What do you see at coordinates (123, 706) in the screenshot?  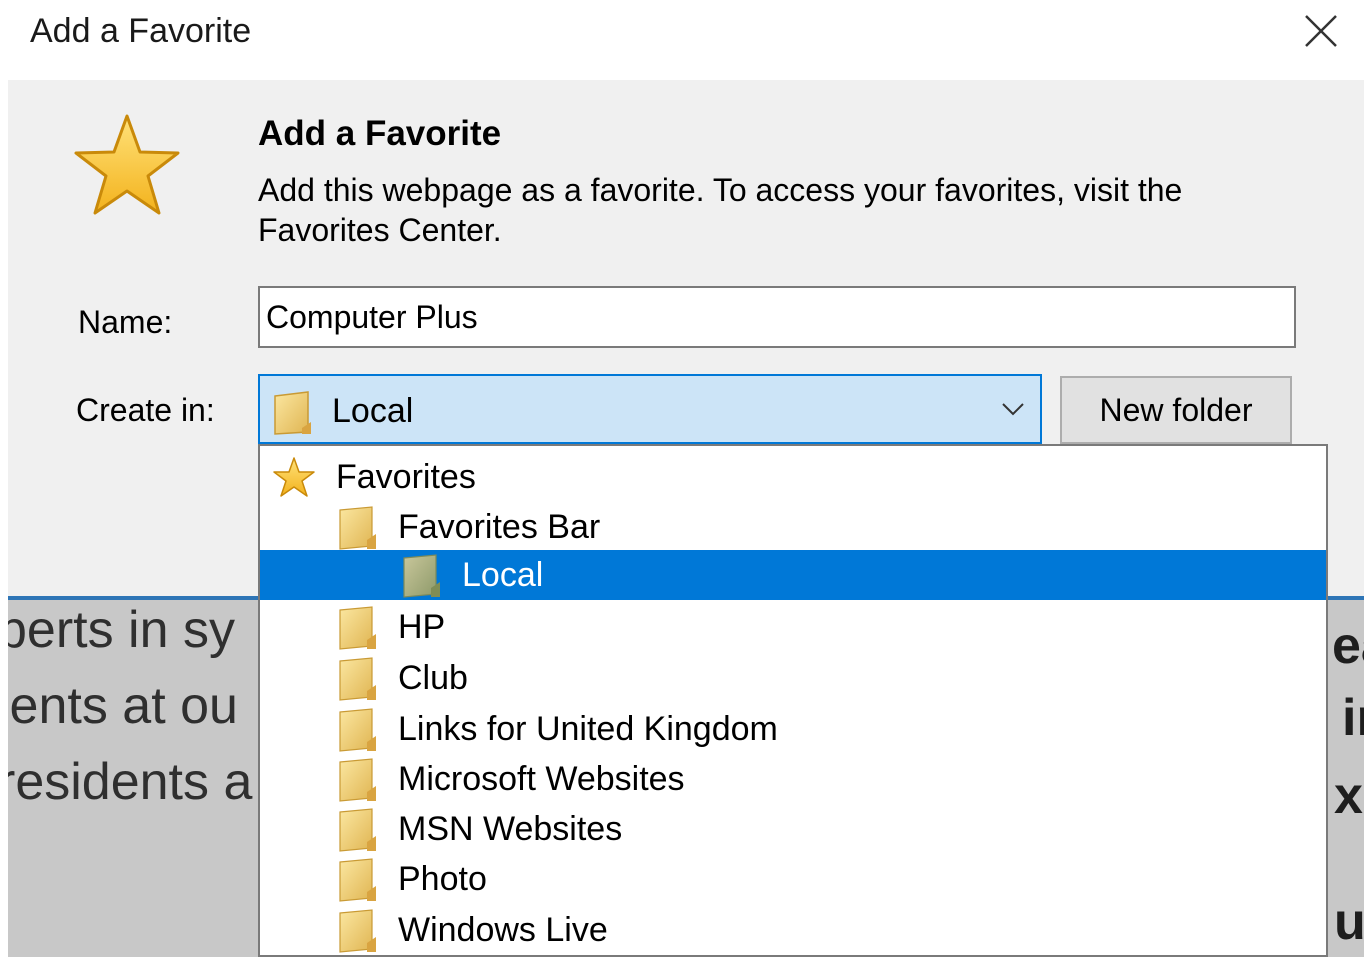 I see `background-text-line: ients at ou` at bounding box center [123, 706].